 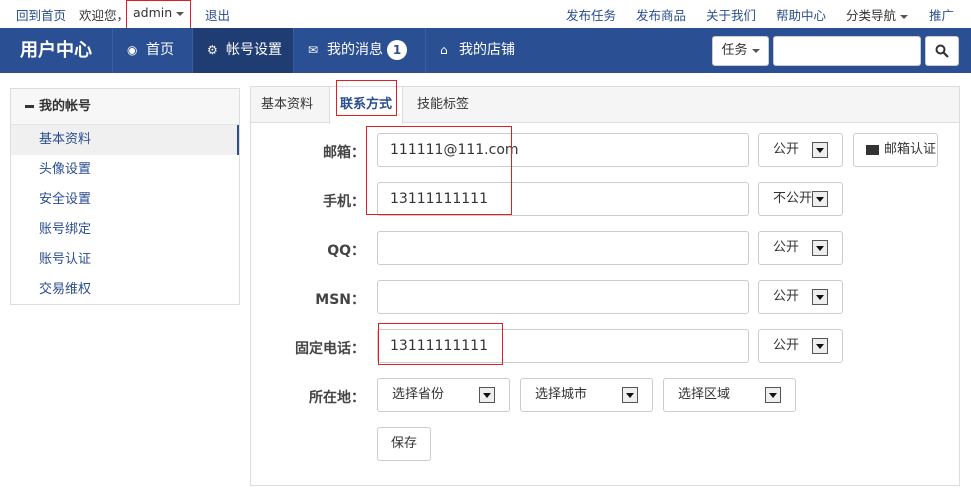 What do you see at coordinates (704, 394) in the screenshot?
I see `area-value: 选择区域` at bounding box center [704, 394].